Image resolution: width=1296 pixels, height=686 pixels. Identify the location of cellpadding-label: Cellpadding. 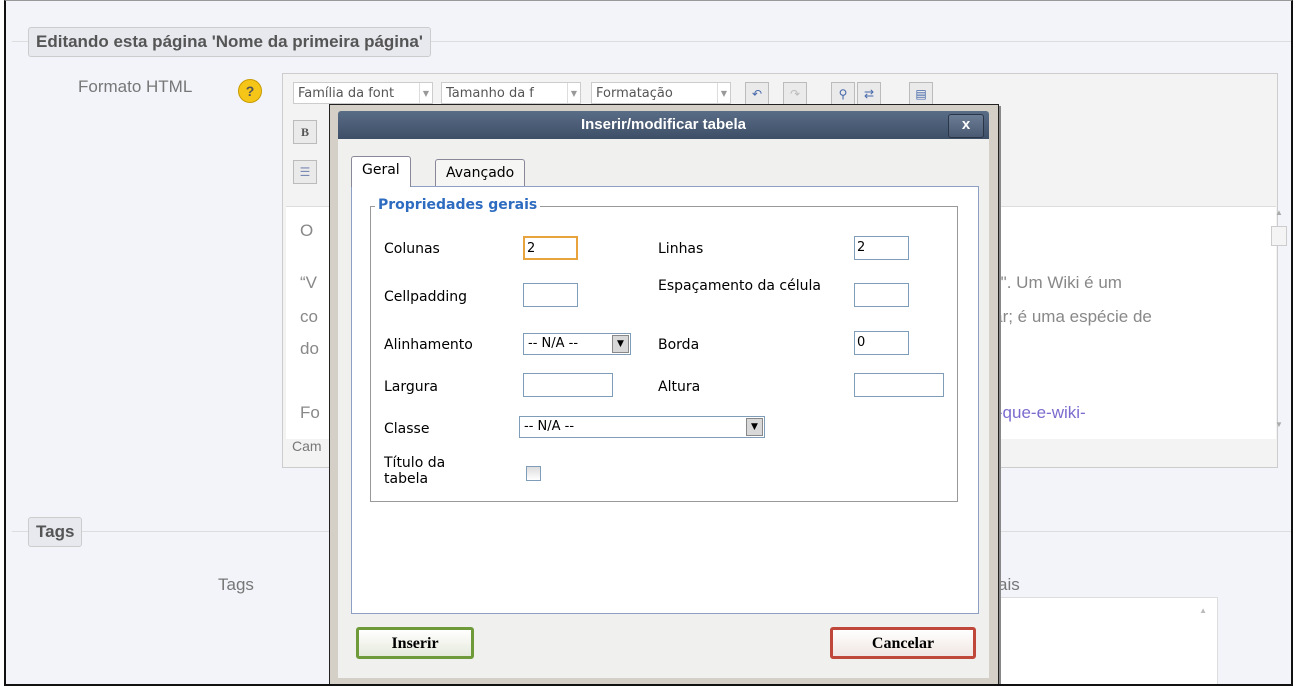
(426, 297).